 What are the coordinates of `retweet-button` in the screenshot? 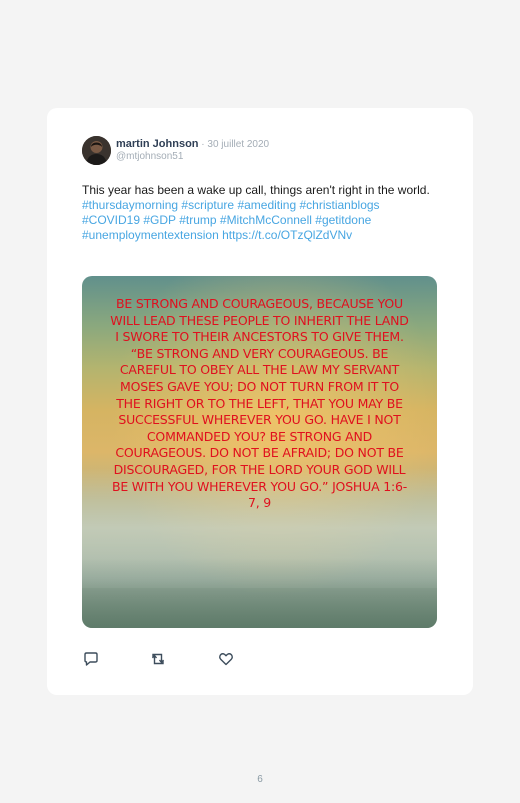 It's located at (158, 659).